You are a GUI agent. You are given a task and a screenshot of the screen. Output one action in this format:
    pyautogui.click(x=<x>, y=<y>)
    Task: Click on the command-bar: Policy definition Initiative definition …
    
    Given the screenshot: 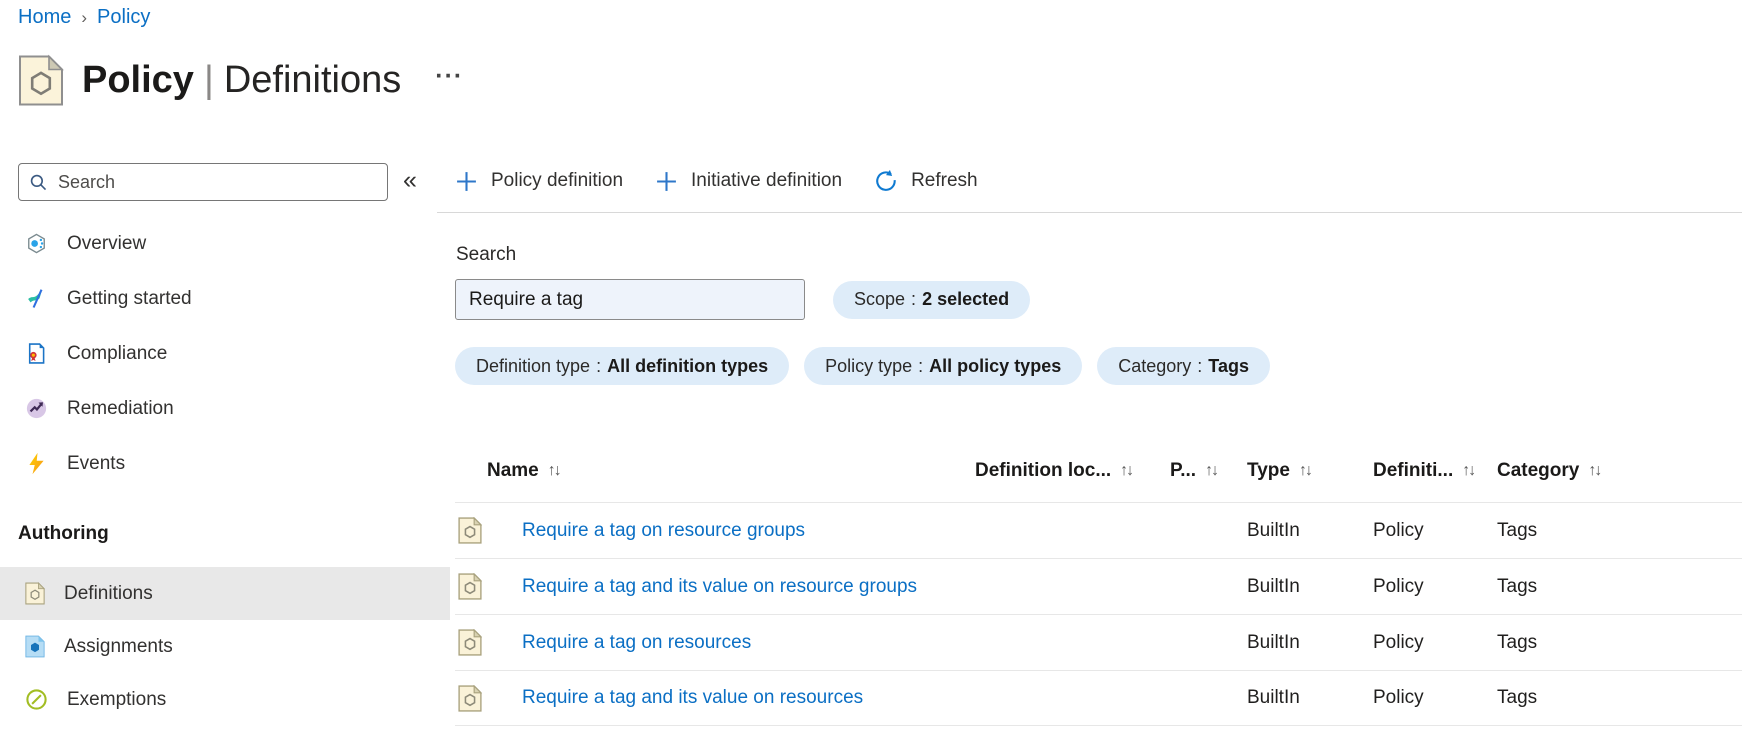 What is the action you would take?
    pyautogui.click(x=716, y=181)
    